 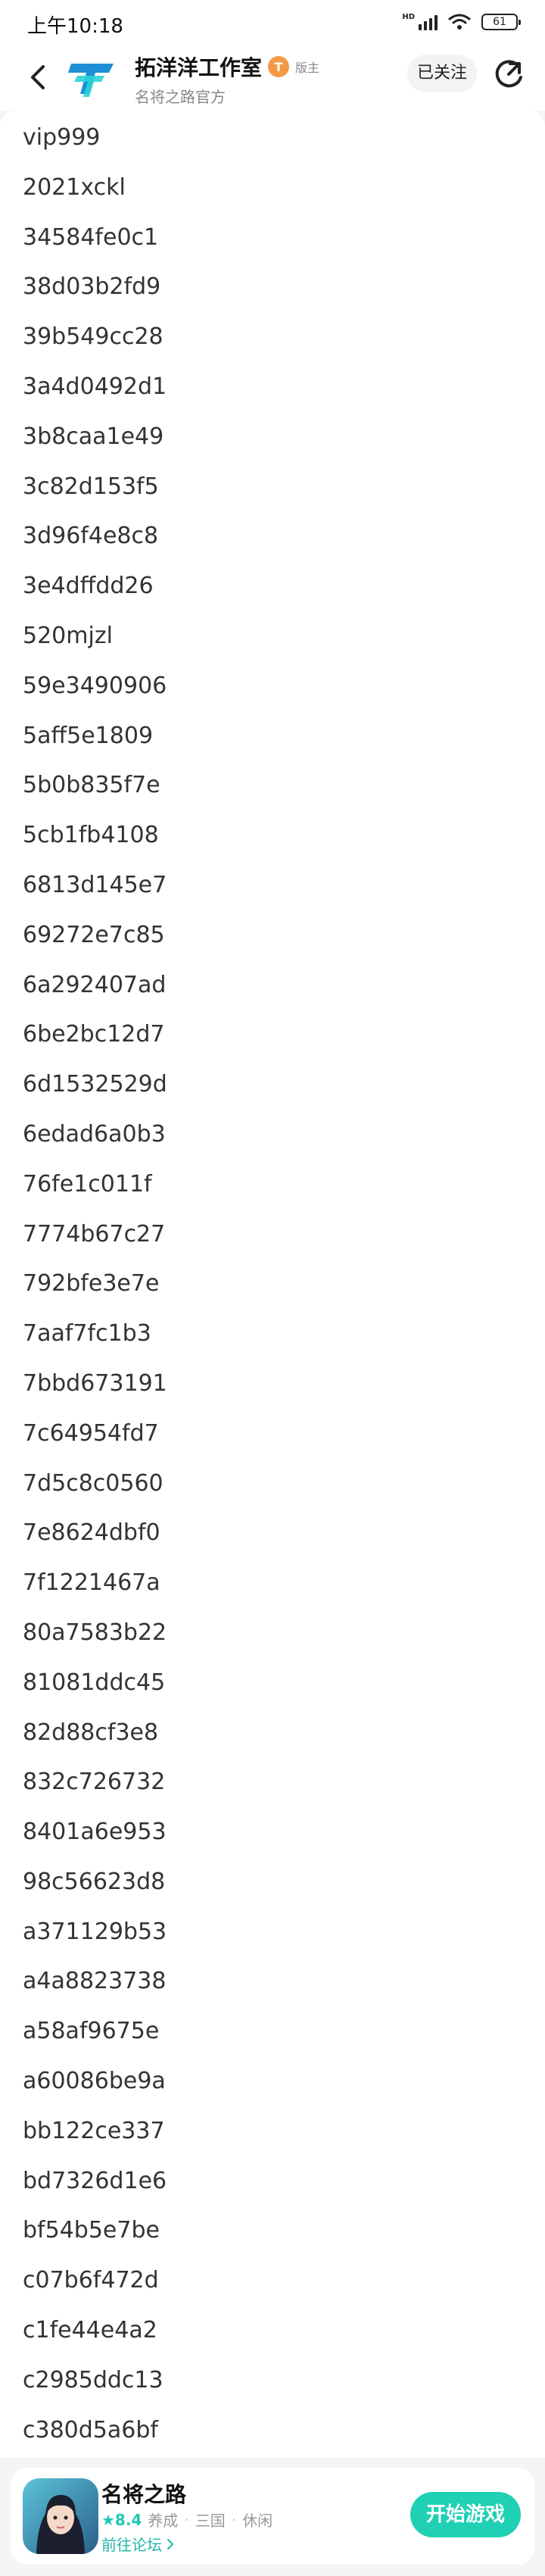 I want to click on code-item: c07b6f472d, so click(x=91, y=2280).